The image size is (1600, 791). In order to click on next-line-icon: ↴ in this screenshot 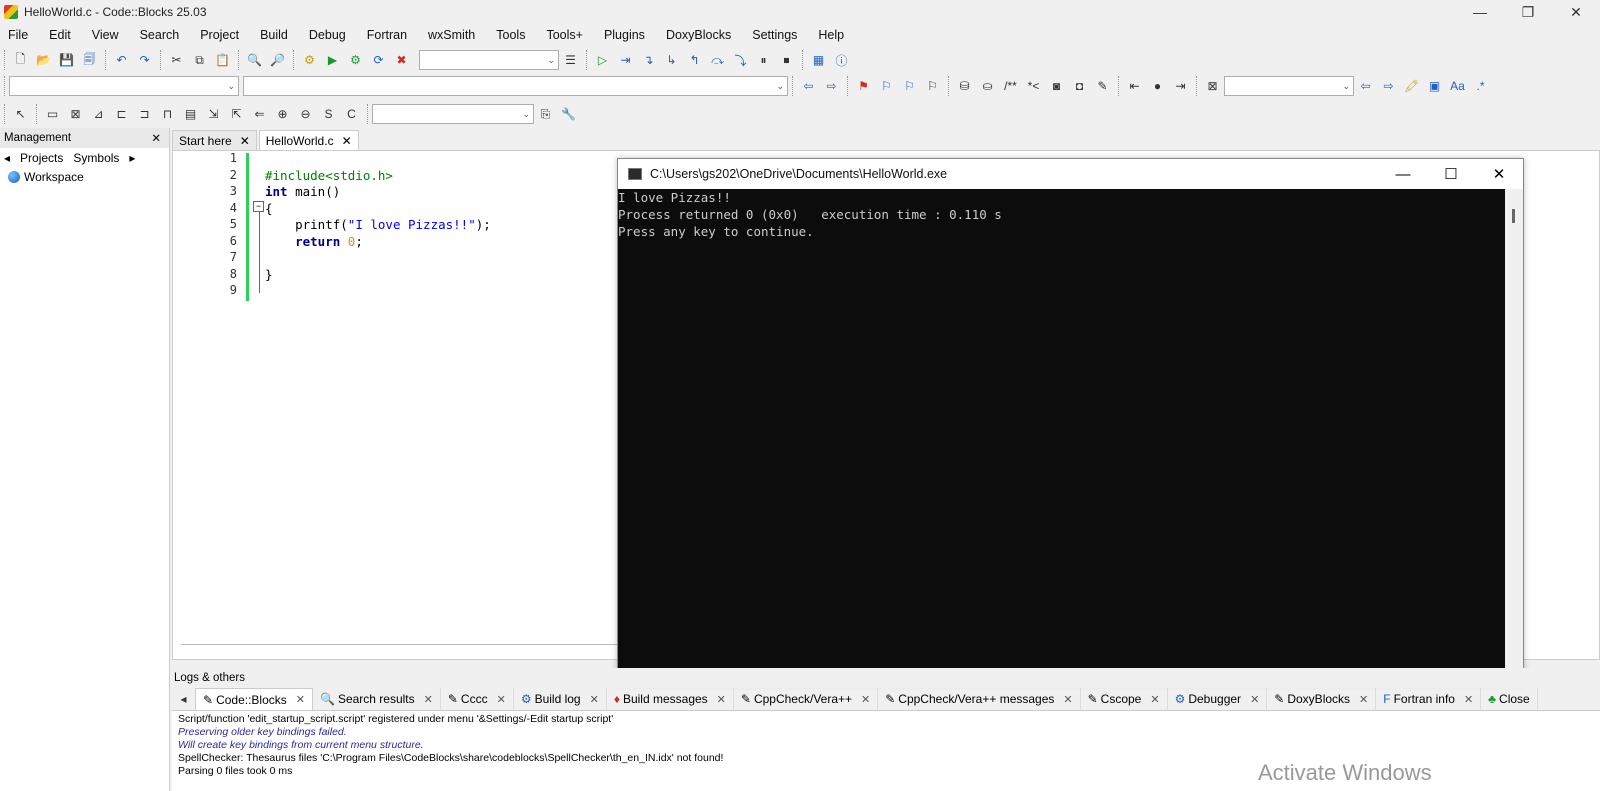, I will do `click(649, 60)`.